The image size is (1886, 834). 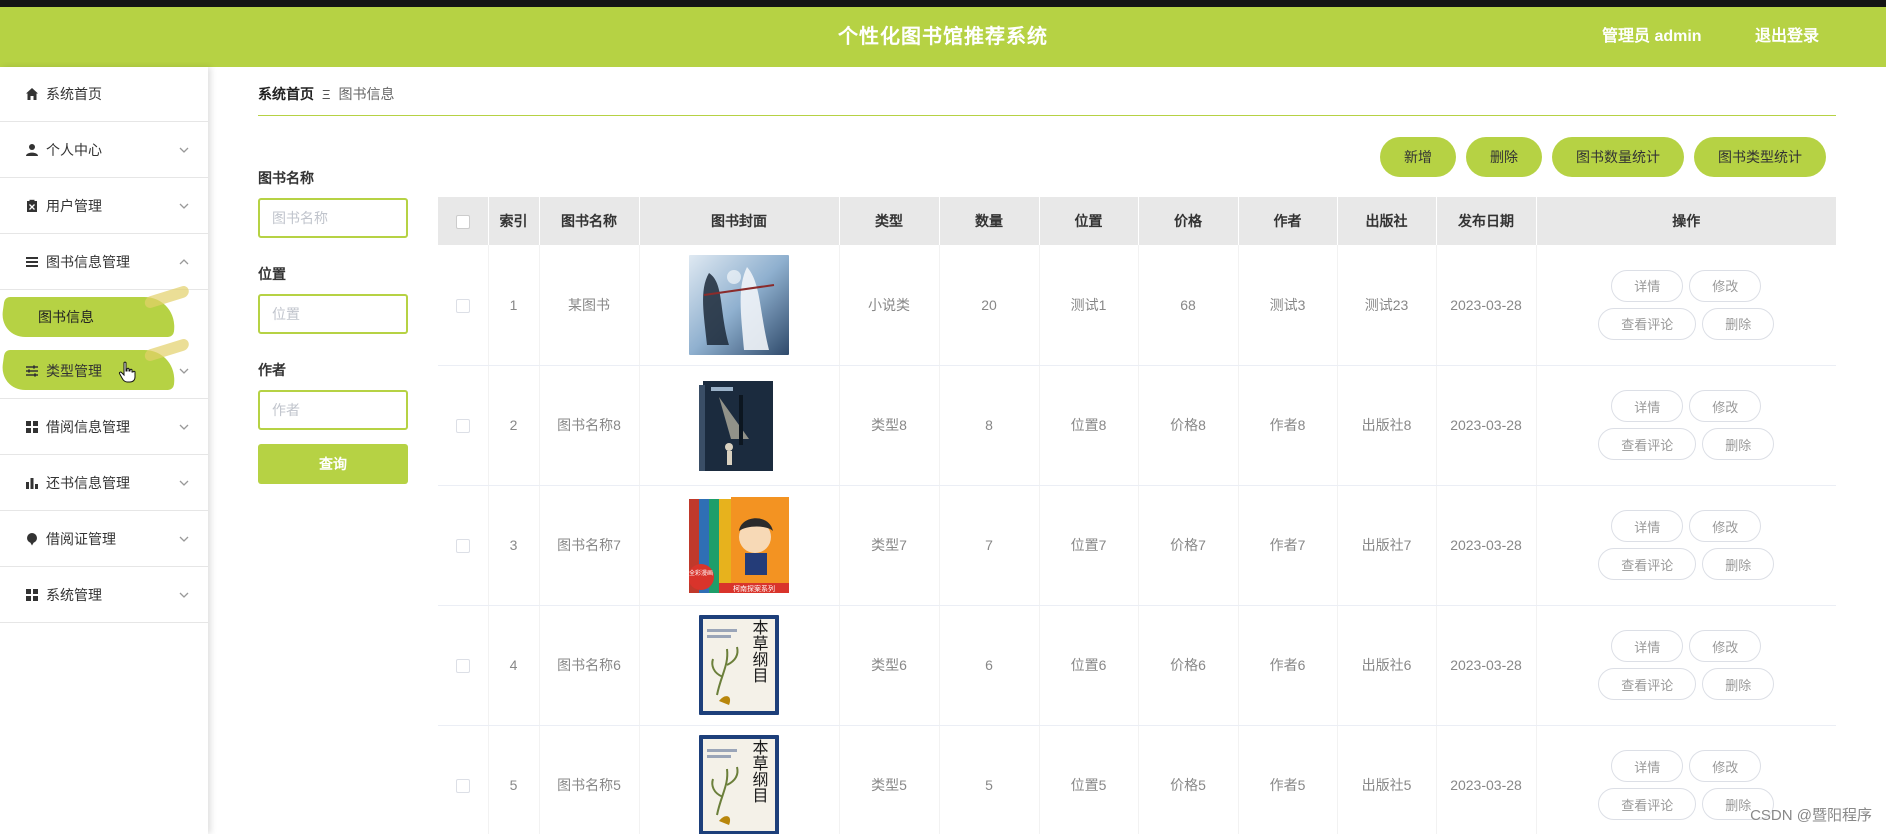 I want to click on sidebar-item-borrow-management: 借阅信息管理, so click(x=104, y=427).